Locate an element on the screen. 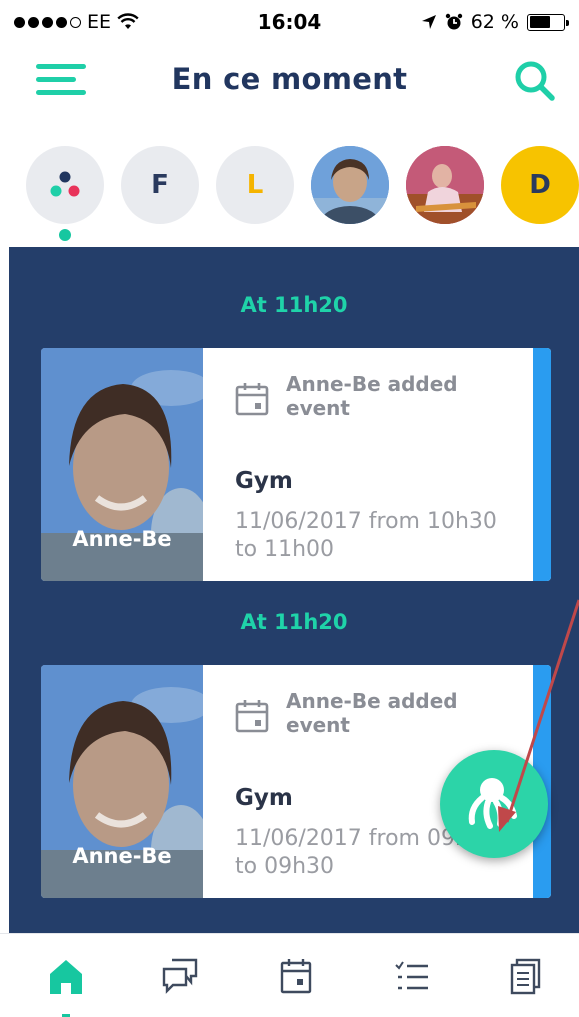  chat-icon is located at coordinates (180, 976).